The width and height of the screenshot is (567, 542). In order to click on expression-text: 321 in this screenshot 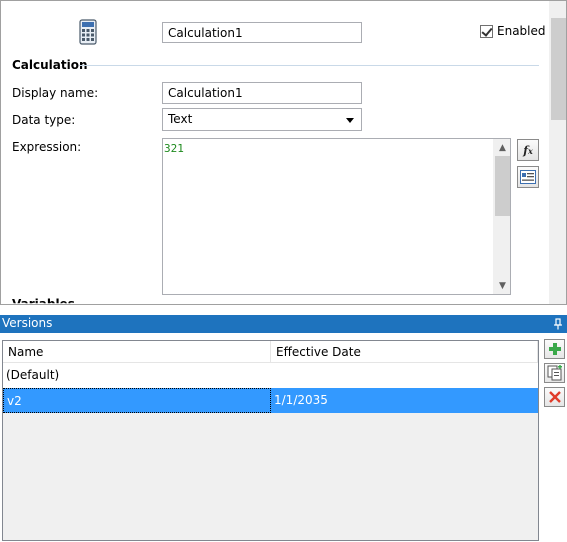, I will do `click(174, 148)`.